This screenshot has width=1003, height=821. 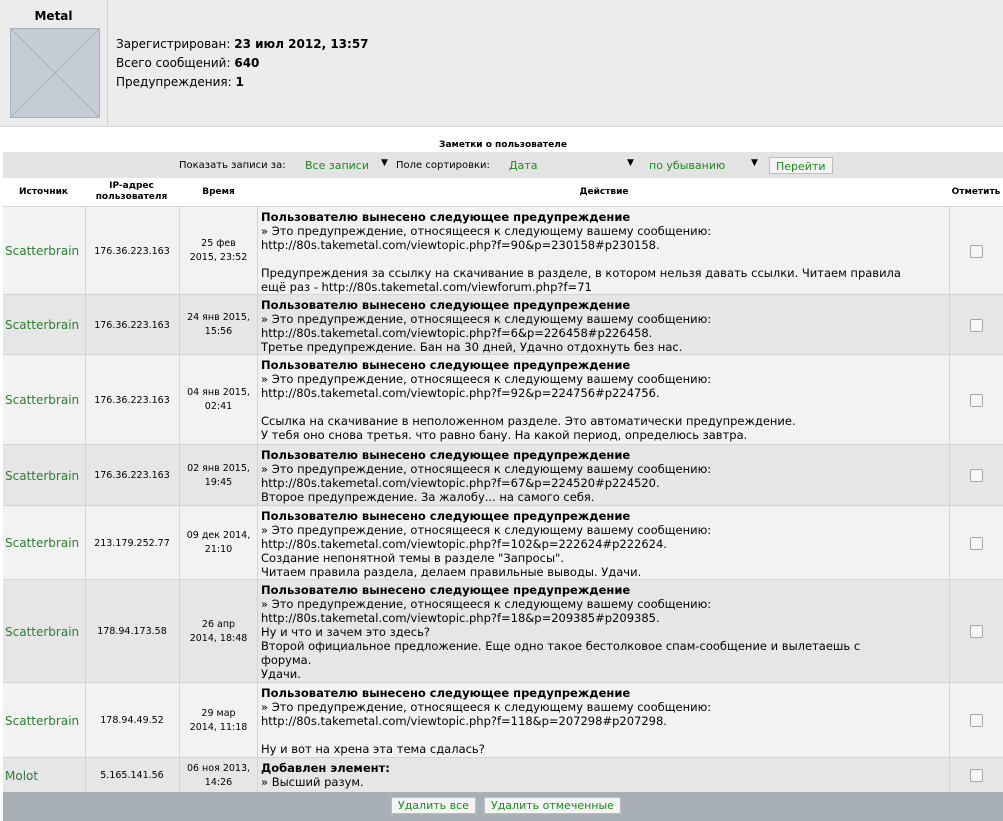 I want to click on col-time: Время, so click(x=218, y=191).